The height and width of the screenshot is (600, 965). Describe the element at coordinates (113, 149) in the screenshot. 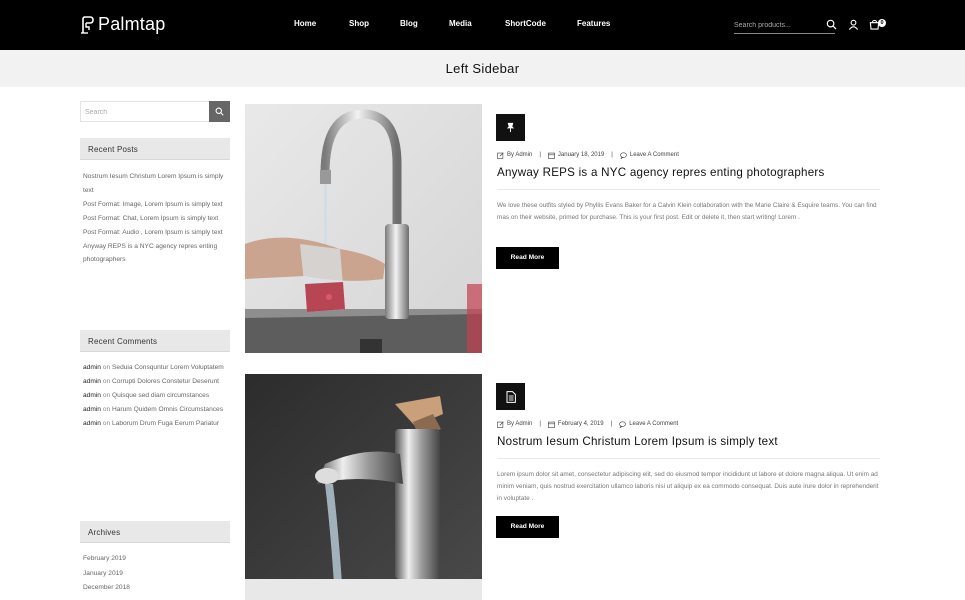

I see `recent-posts-heading: Recent Posts` at that location.